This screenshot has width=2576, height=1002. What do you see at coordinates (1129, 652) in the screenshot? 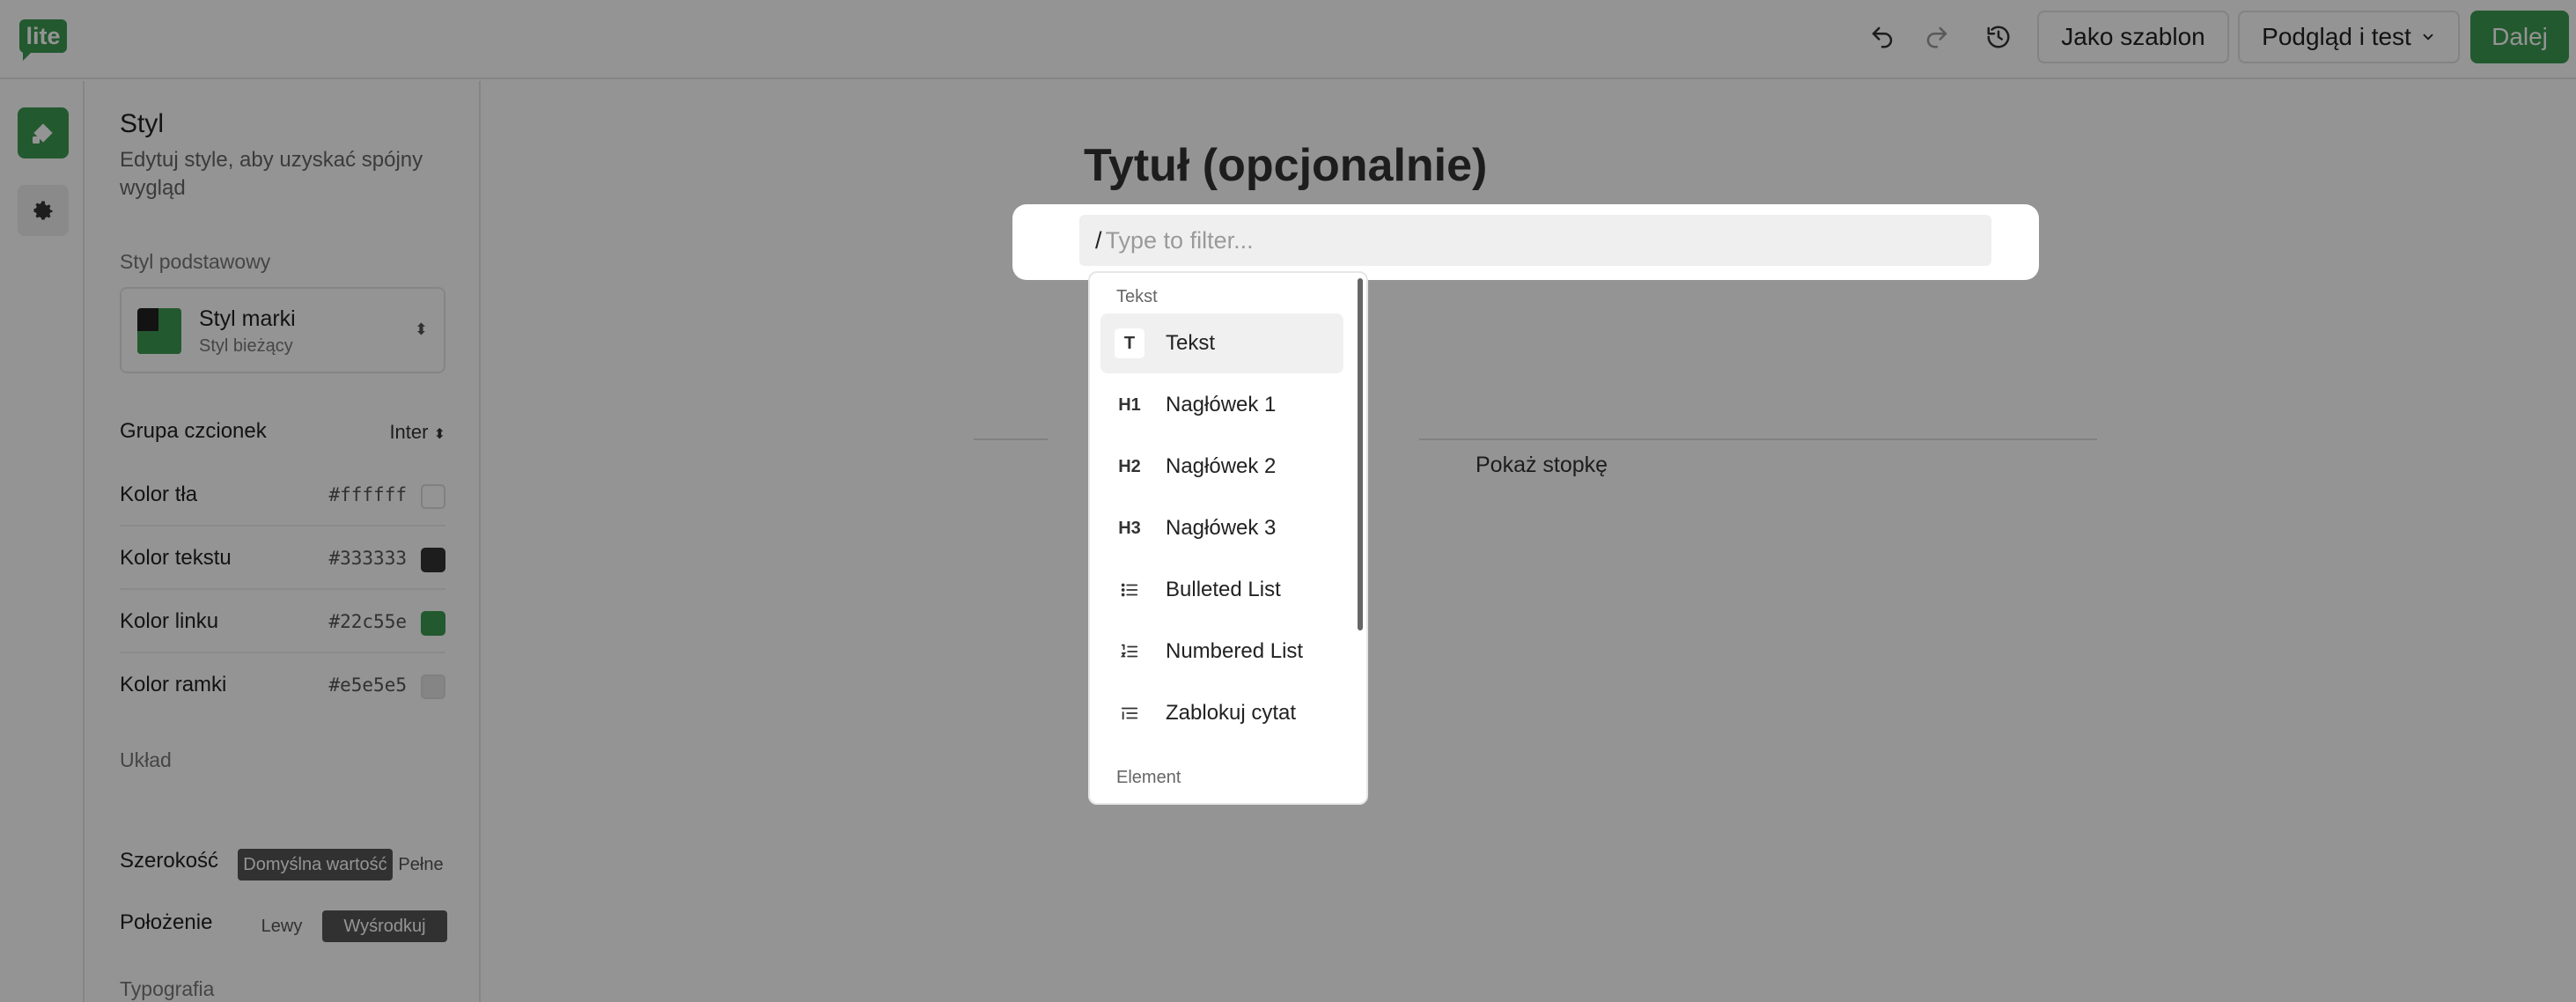
I see `numbered-list-icon` at bounding box center [1129, 652].